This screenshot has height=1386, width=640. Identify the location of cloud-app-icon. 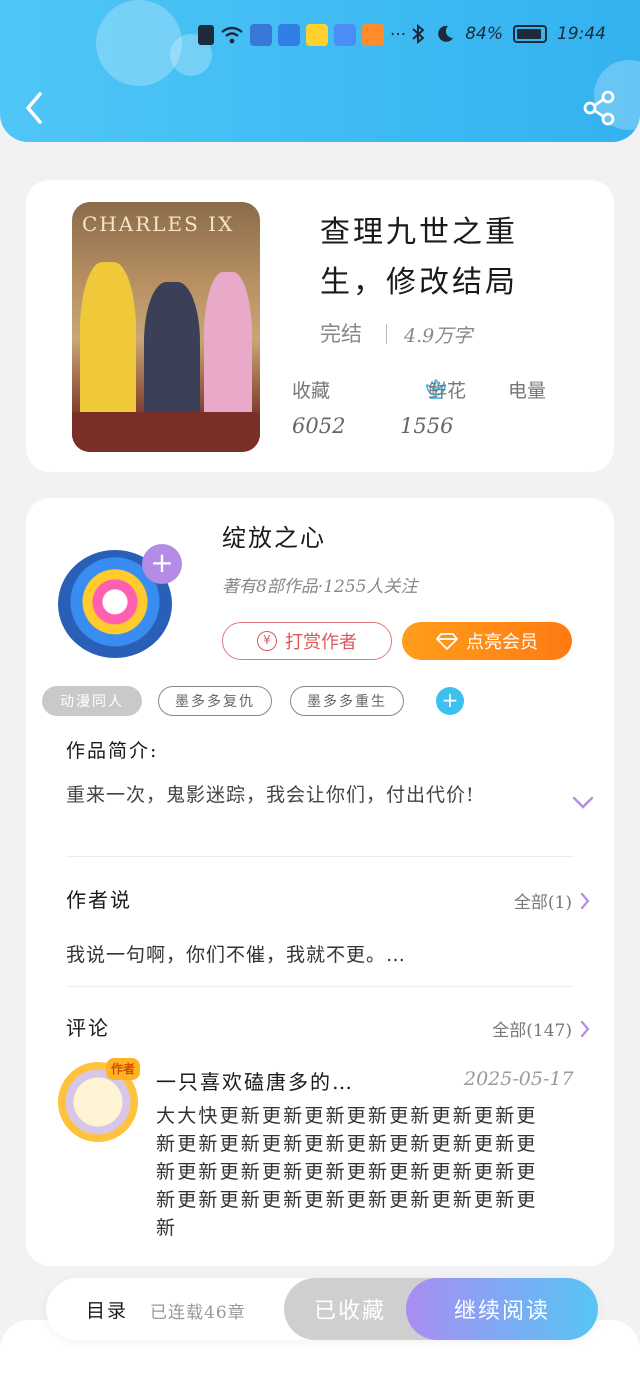
(345, 35).